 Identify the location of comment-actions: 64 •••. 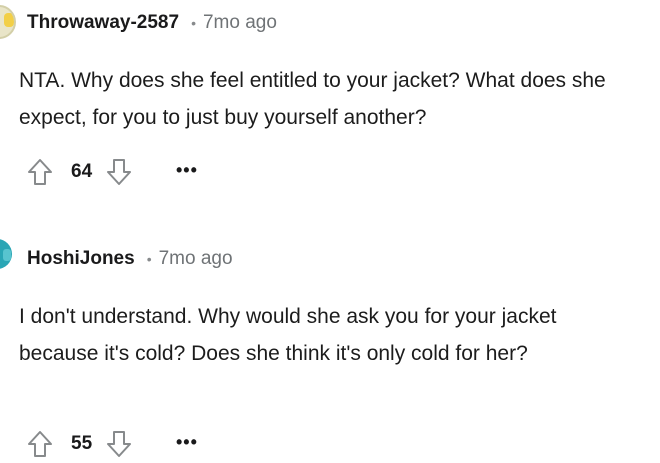
(112, 172).